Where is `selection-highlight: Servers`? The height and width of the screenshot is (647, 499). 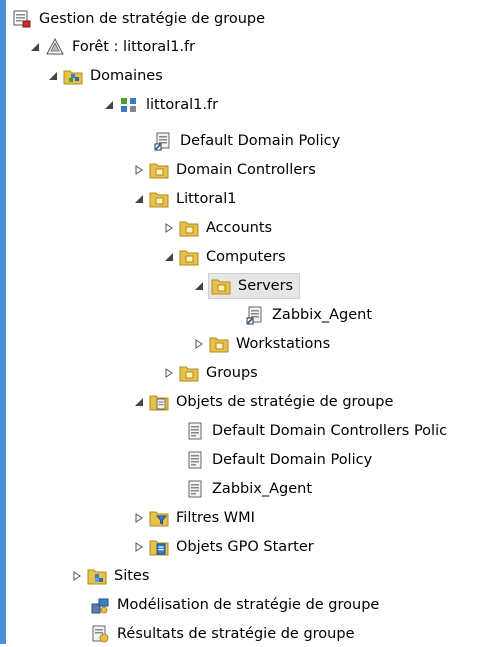
selection-highlight: Servers is located at coordinates (254, 286).